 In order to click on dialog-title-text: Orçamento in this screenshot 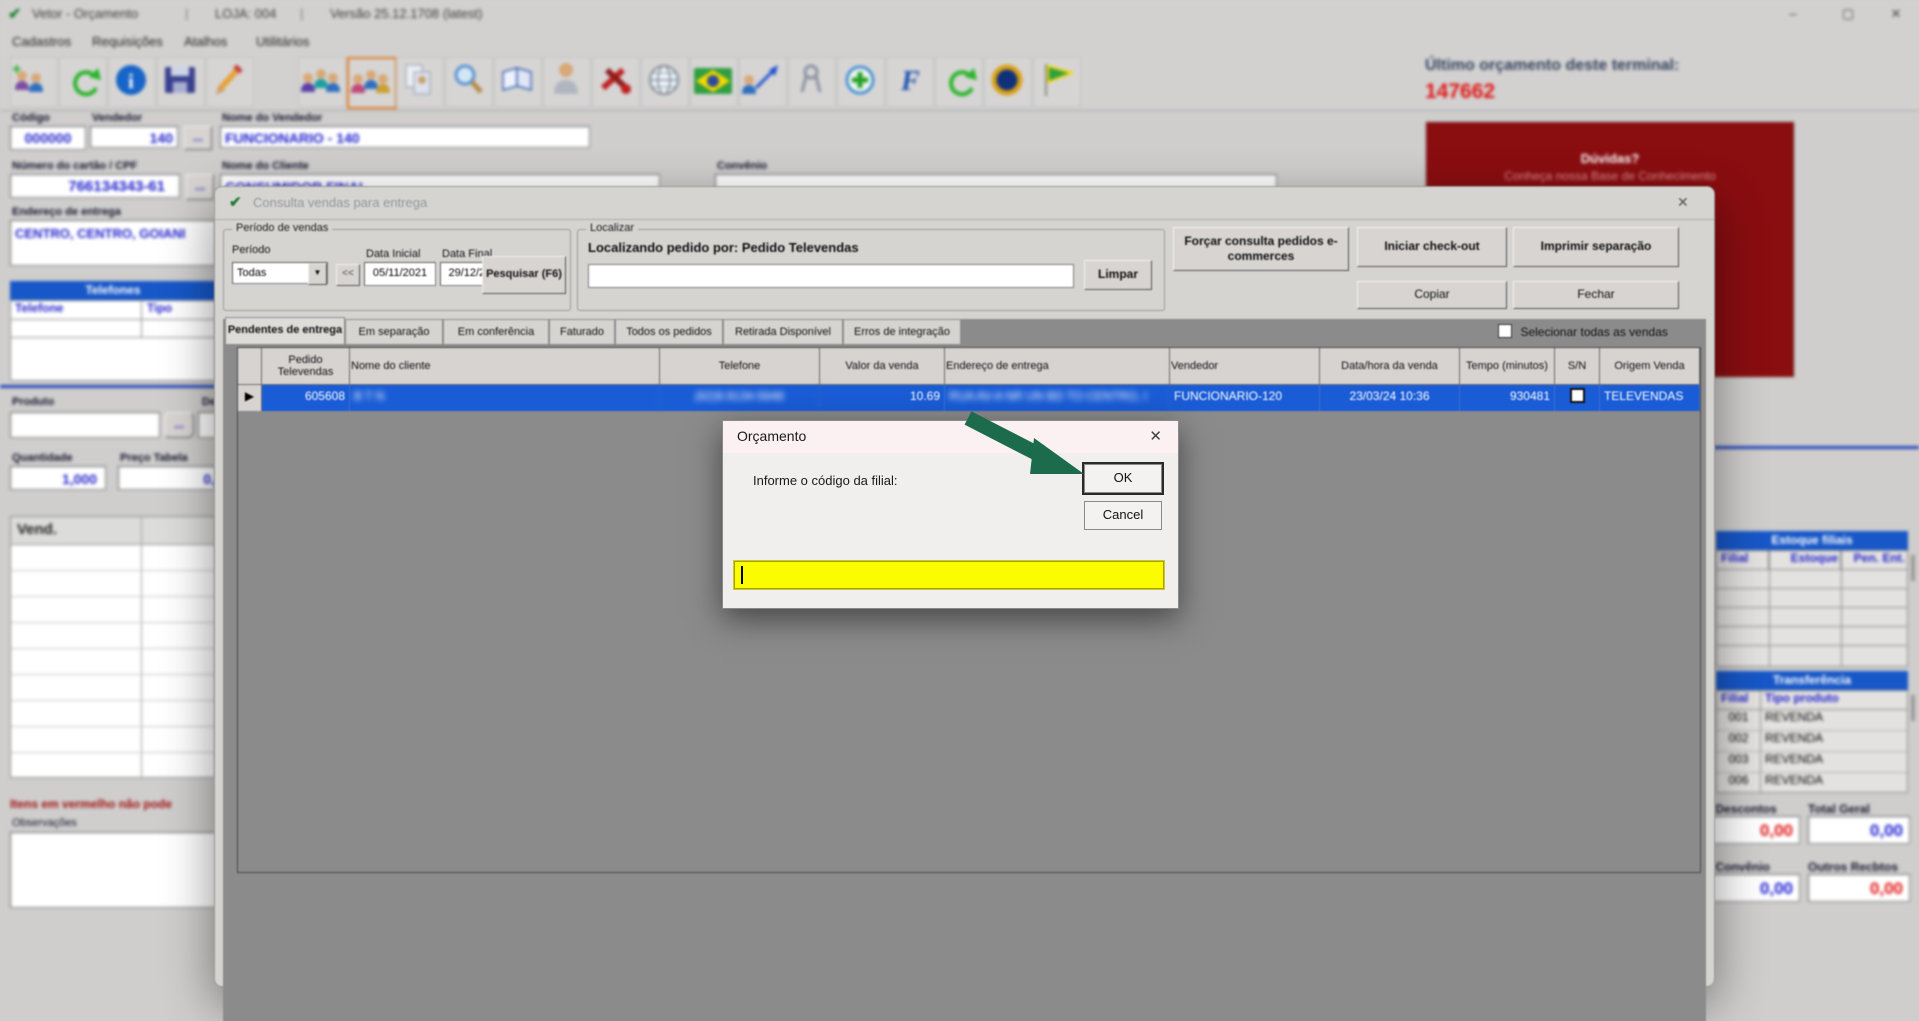, I will do `click(772, 436)`.